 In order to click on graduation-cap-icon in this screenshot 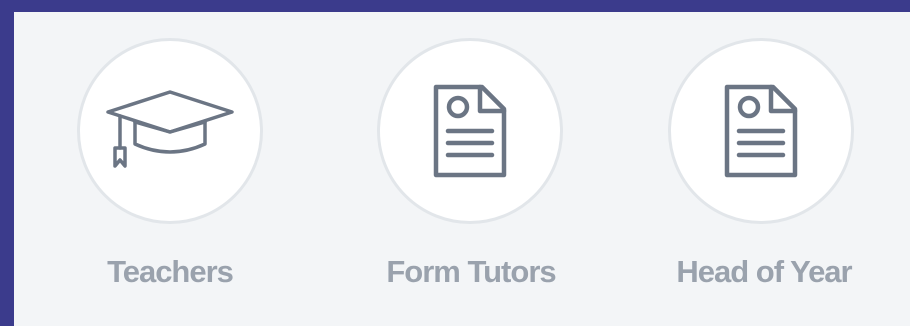, I will do `click(170, 129)`.